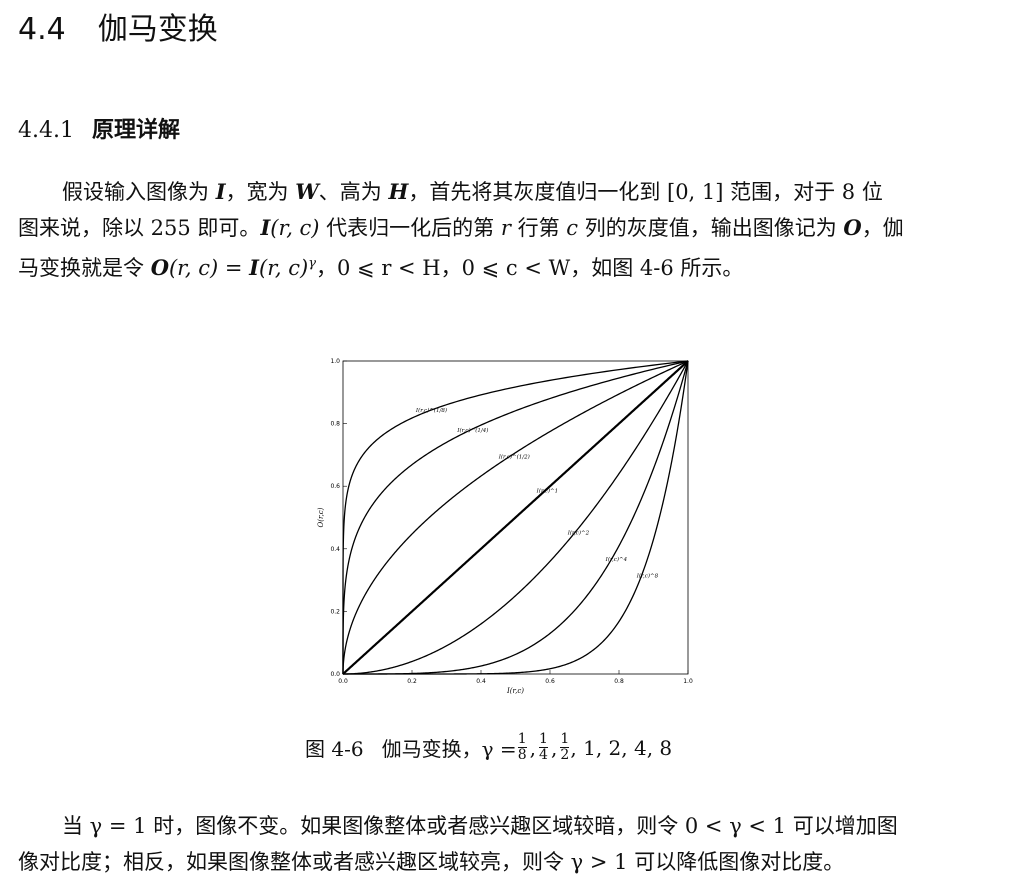 Image resolution: width=1015 pixels, height=892 pixels. I want to click on fraction: 18, so click(522, 747).